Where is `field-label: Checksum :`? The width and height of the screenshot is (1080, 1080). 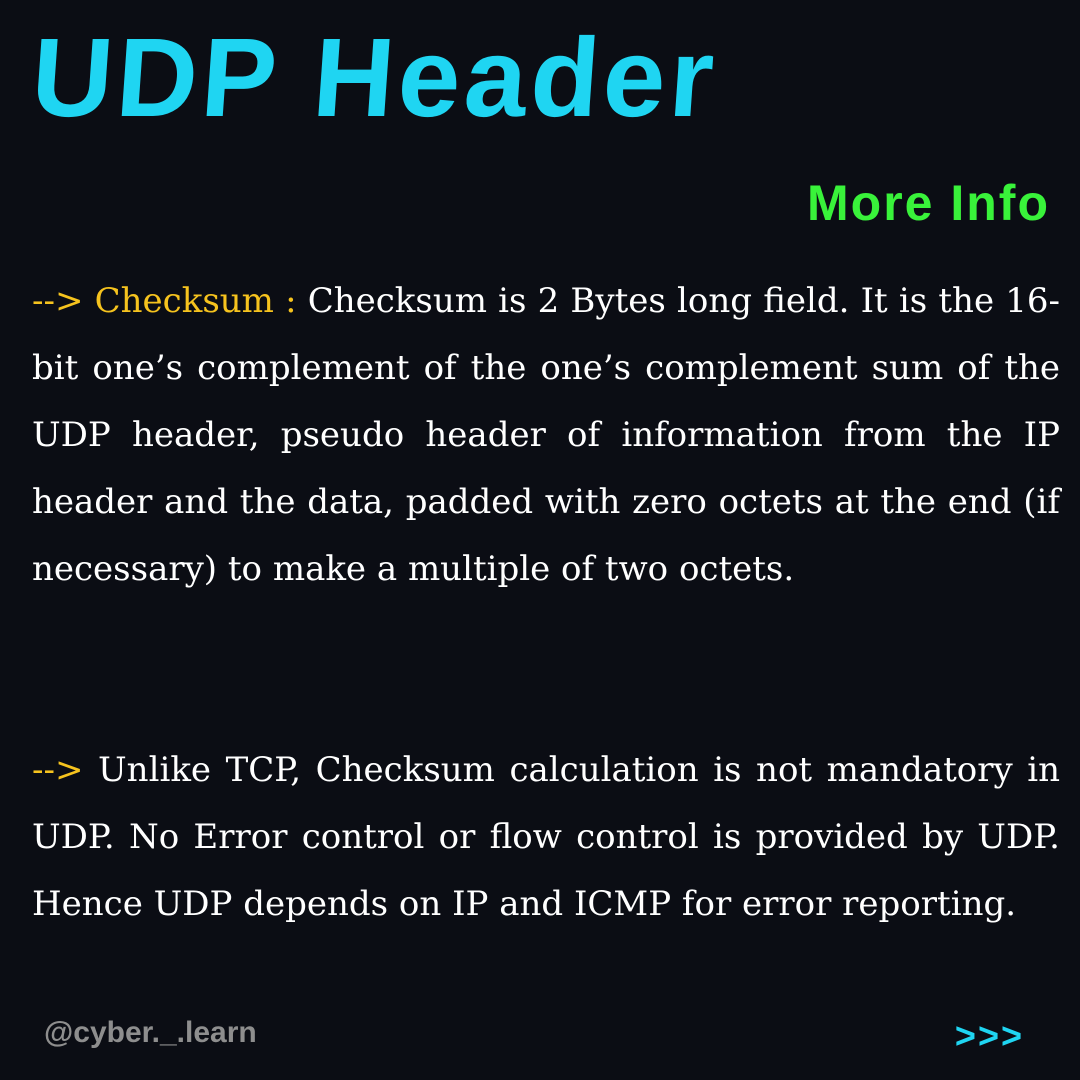
field-label: Checksum : is located at coordinates (195, 301).